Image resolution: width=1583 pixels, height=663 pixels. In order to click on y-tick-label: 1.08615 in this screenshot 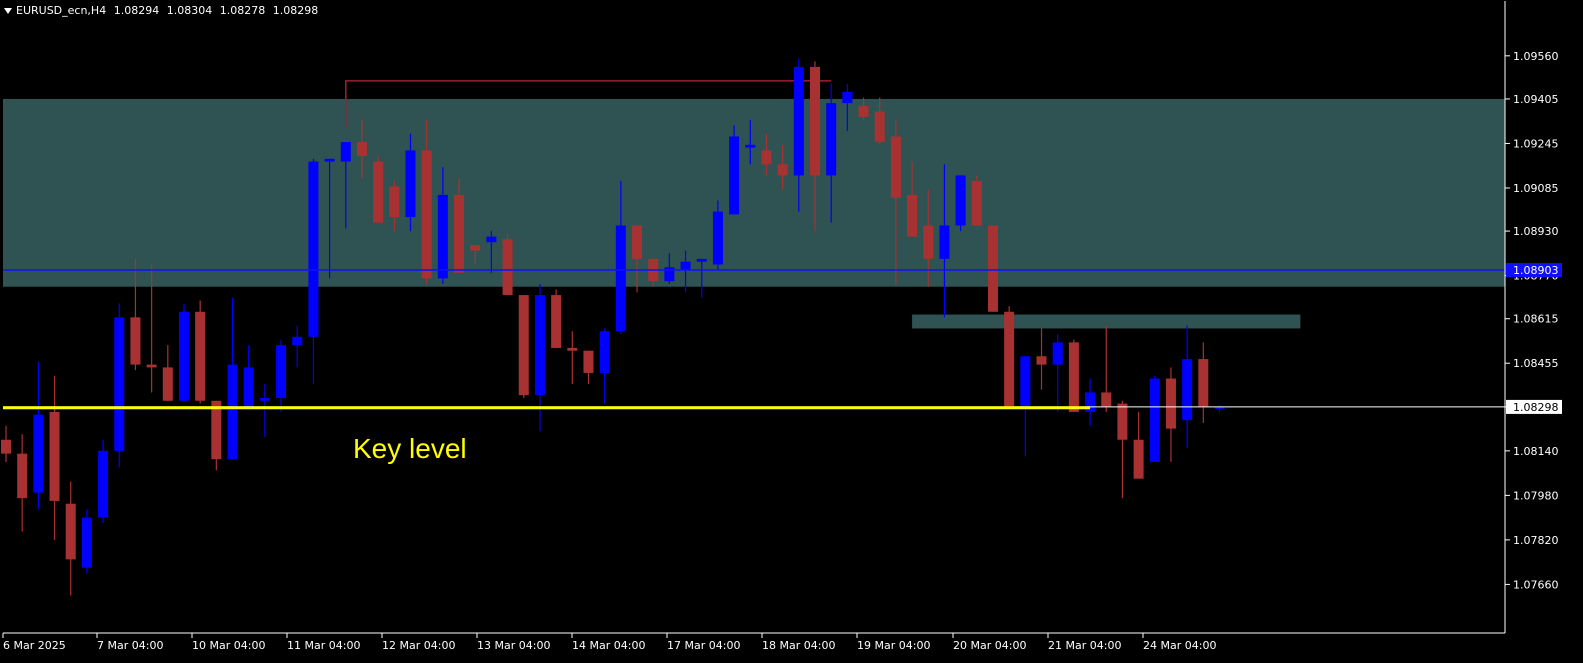, I will do `click(1536, 319)`.